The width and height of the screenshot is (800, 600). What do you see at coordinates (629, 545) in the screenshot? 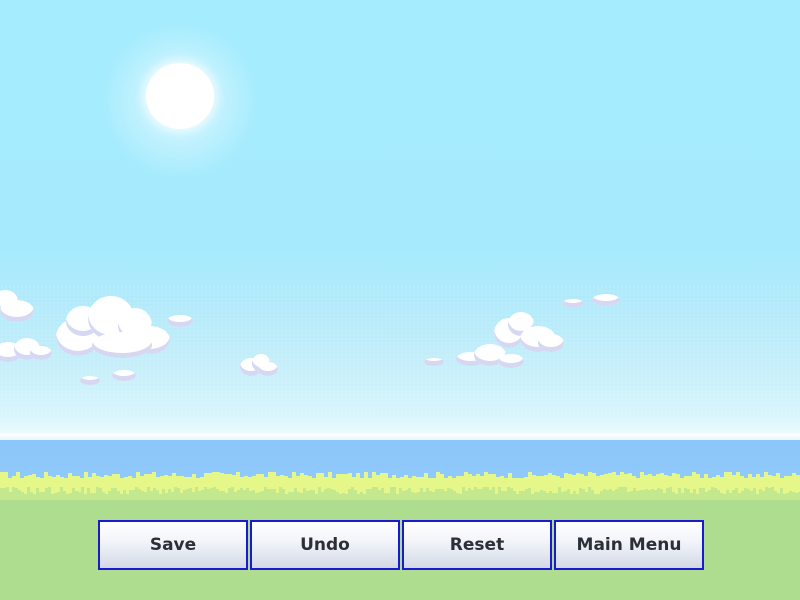
I see `main-menu-button: Main Menu` at bounding box center [629, 545].